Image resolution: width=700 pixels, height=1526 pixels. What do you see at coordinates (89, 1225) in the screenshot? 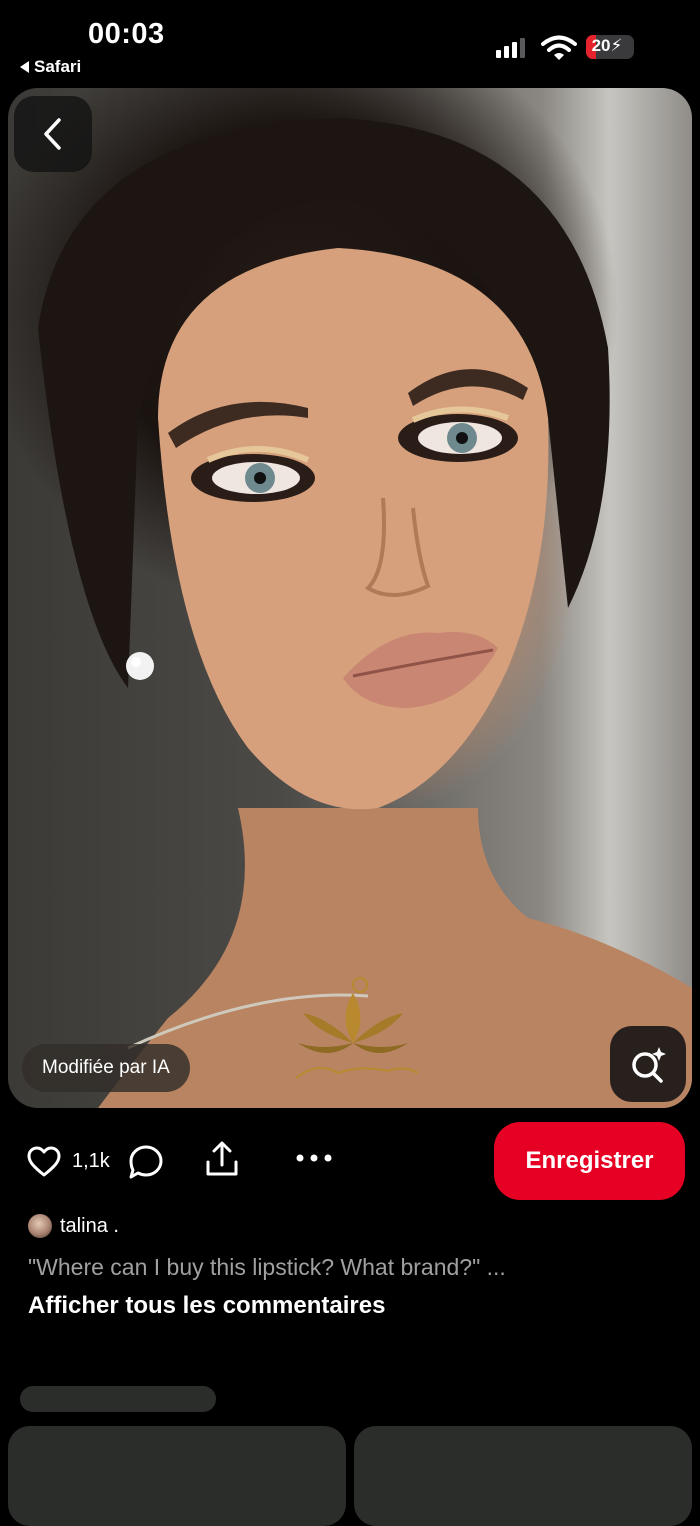
I see `comment-author-name: talina .` at bounding box center [89, 1225].